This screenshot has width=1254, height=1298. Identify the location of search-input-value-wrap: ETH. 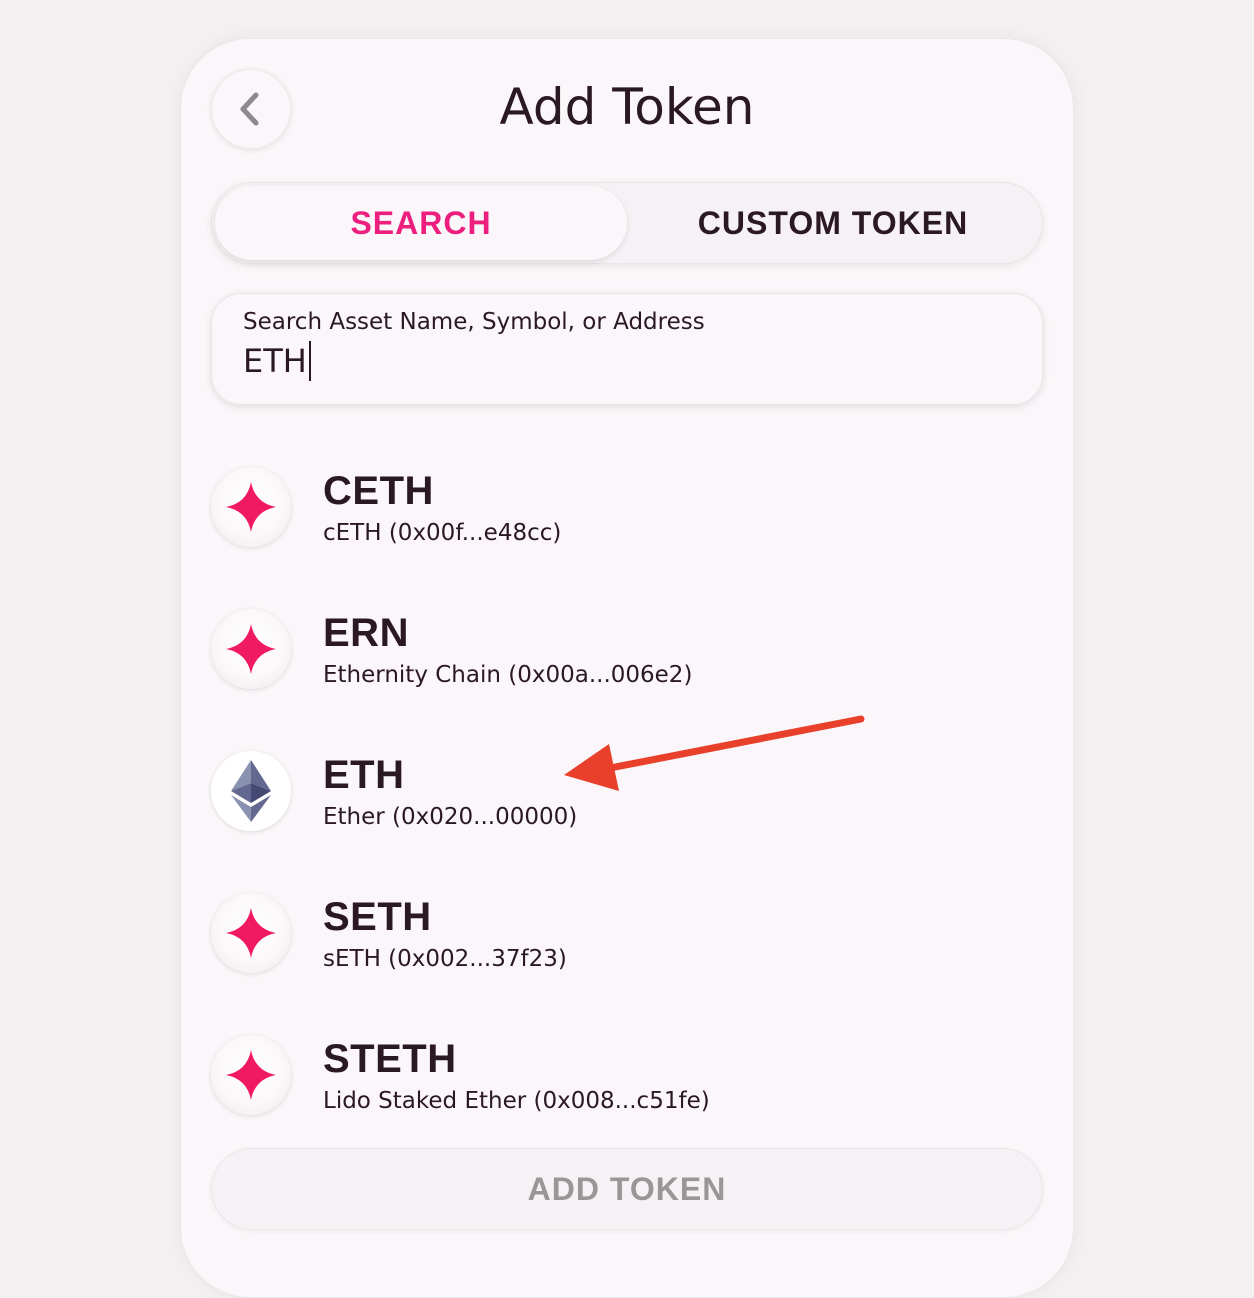
(277, 361).